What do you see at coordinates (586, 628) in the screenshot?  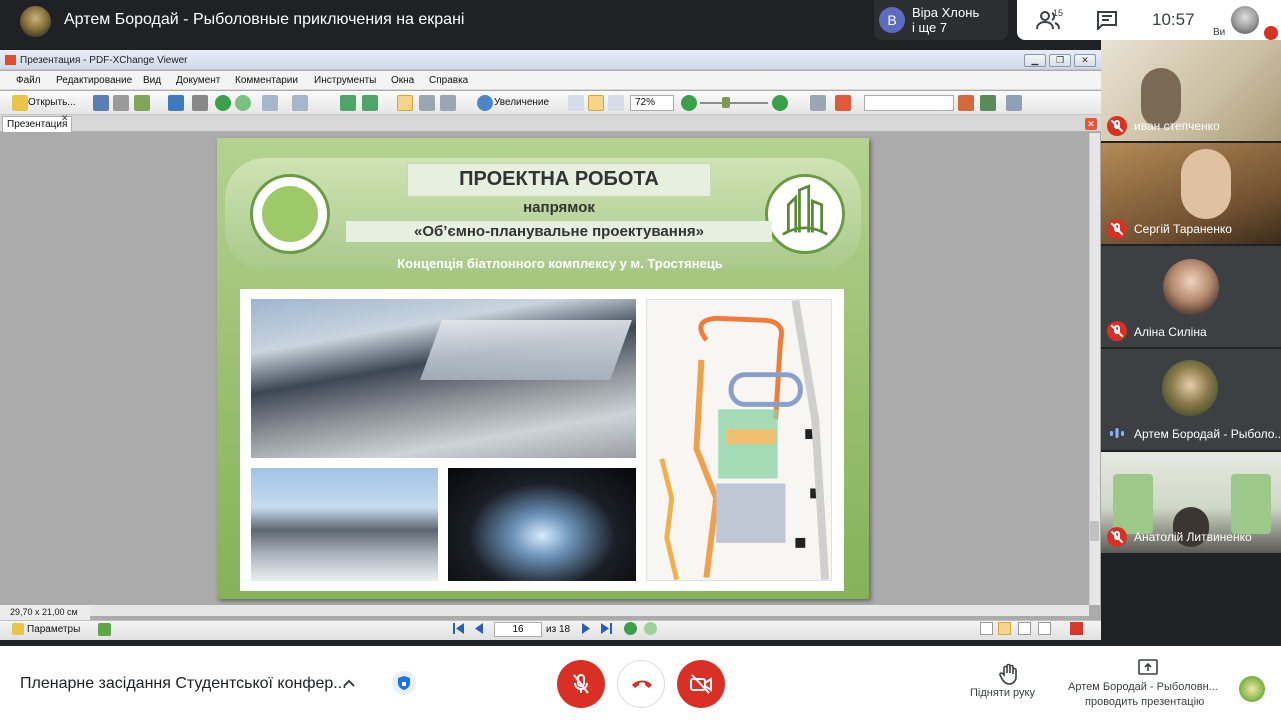 I see `next-page-icon` at bounding box center [586, 628].